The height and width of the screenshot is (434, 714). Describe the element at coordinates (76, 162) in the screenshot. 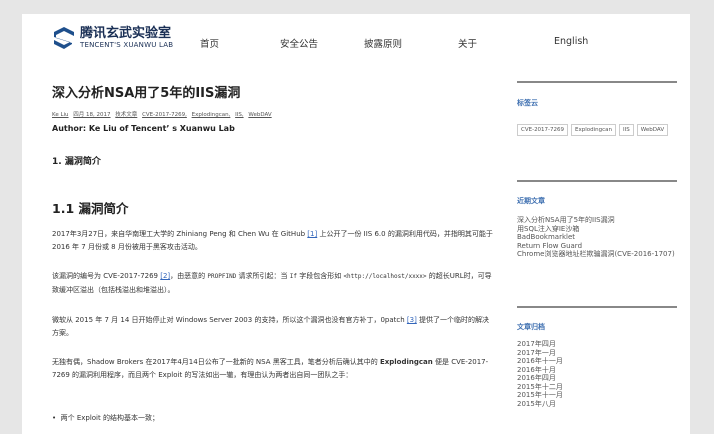

I see `section-heading-1: 1. 漏洞简介` at that location.